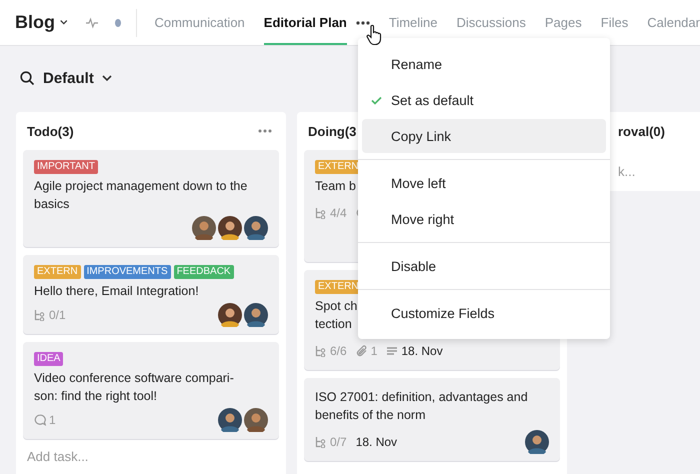  What do you see at coordinates (422, 406) in the screenshot?
I see `card-title: ISO 27001: definition, advantages and benefits of the norm` at bounding box center [422, 406].